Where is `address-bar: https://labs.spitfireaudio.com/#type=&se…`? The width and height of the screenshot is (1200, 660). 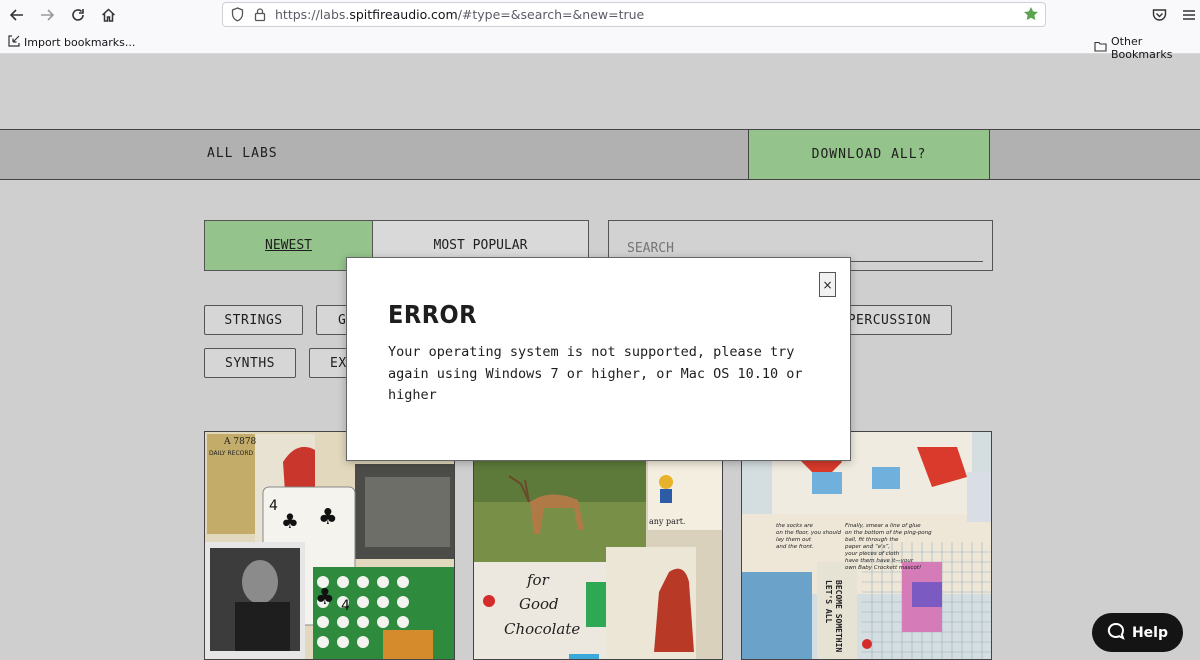 address-bar: https://labs.spitfireaudio.com/#type=&se… is located at coordinates (634, 14).